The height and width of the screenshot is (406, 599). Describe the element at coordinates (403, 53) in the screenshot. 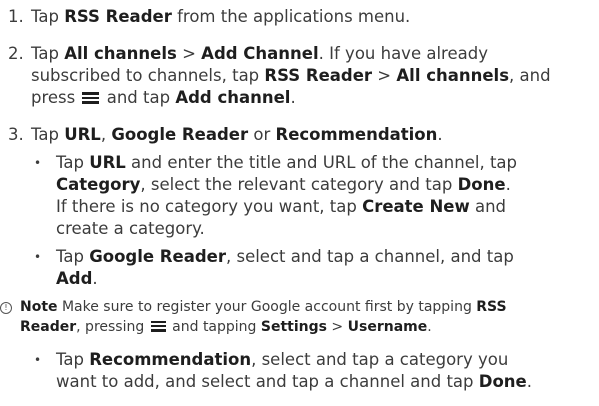

I see `text-run: . If you have already` at that location.